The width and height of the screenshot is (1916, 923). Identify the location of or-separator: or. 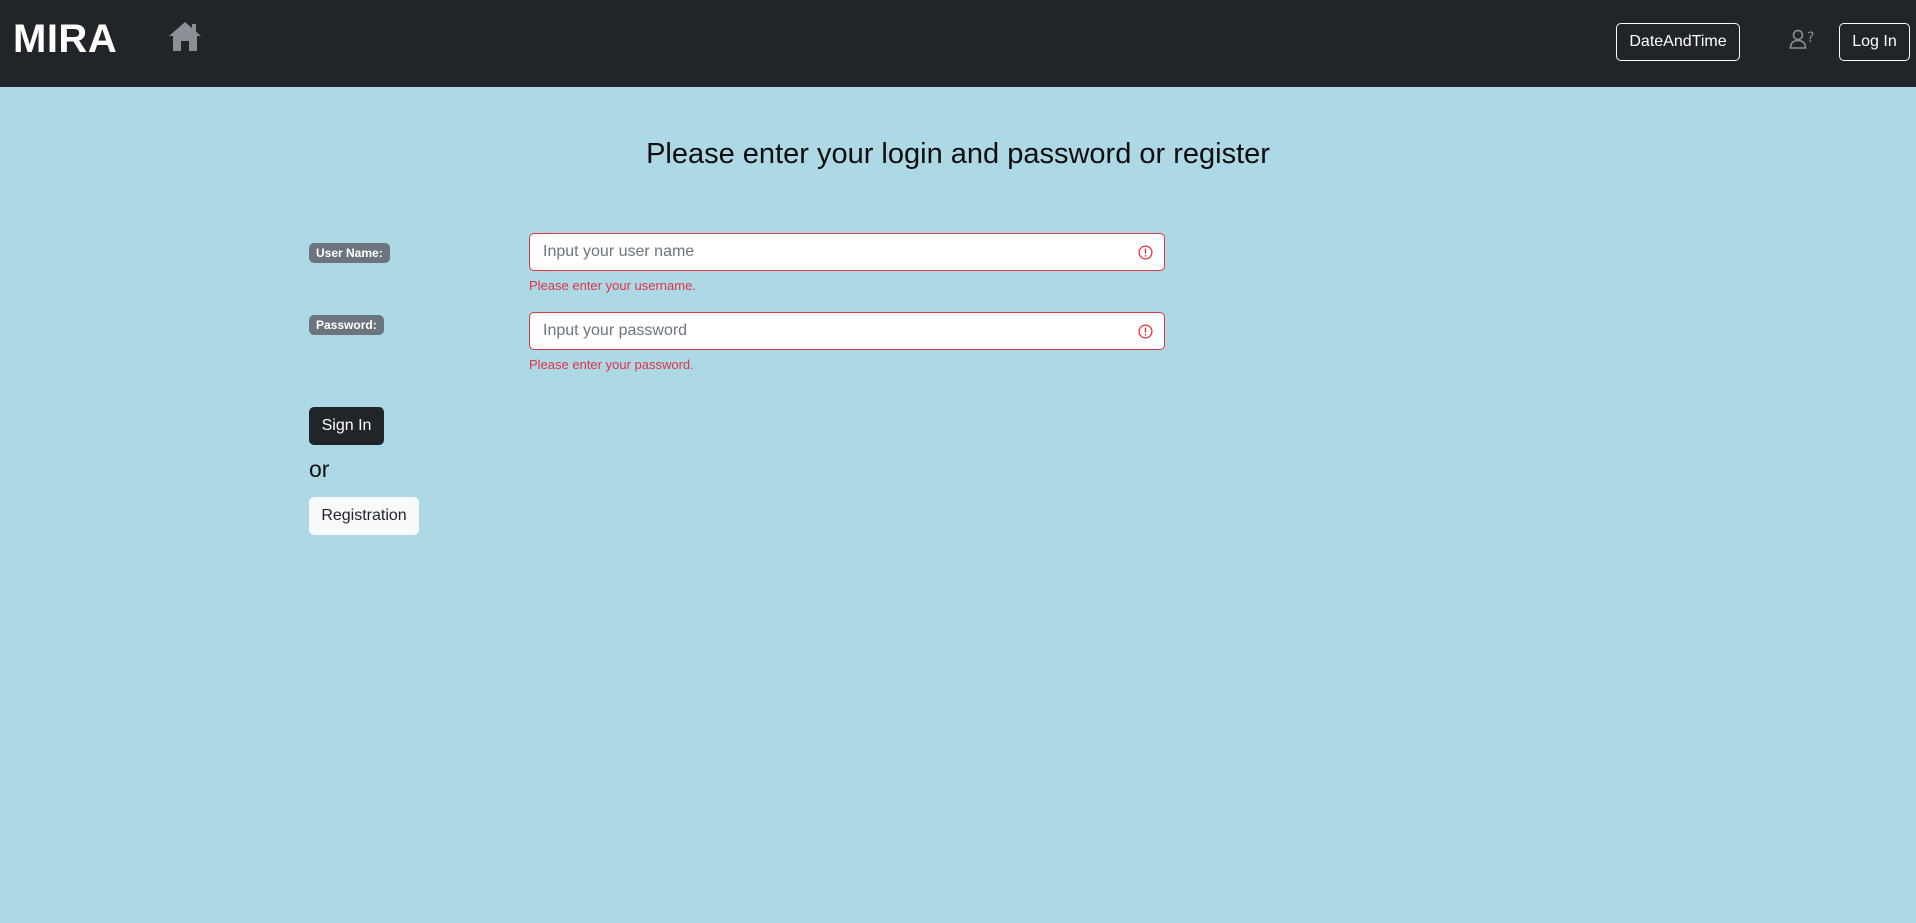
(319, 469).